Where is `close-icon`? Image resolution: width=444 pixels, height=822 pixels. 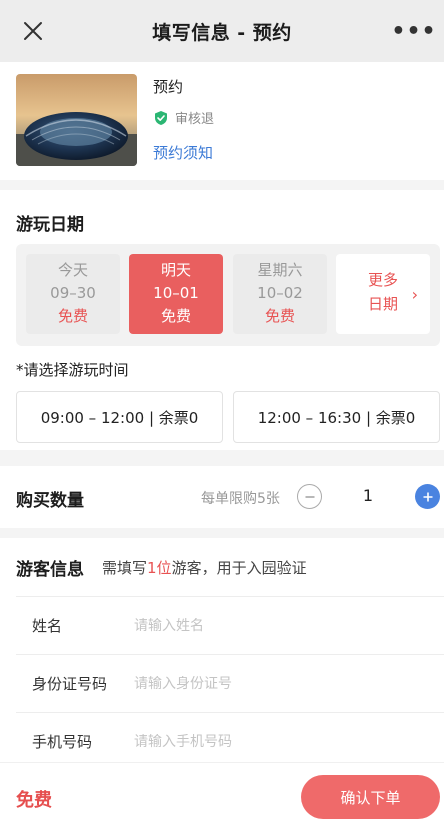
close-icon is located at coordinates (33, 31).